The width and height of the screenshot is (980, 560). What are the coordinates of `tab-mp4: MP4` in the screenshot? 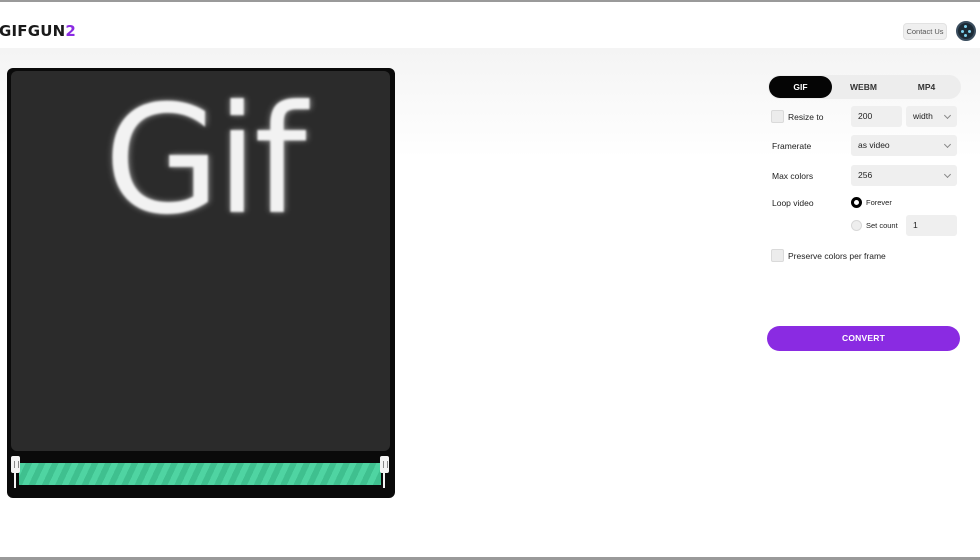 It's located at (926, 87).